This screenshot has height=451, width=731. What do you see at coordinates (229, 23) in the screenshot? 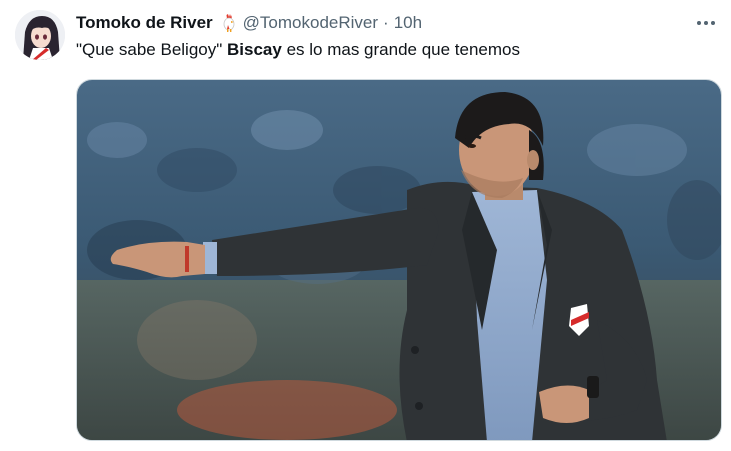
I see `rooster-icon` at bounding box center [229, 23].